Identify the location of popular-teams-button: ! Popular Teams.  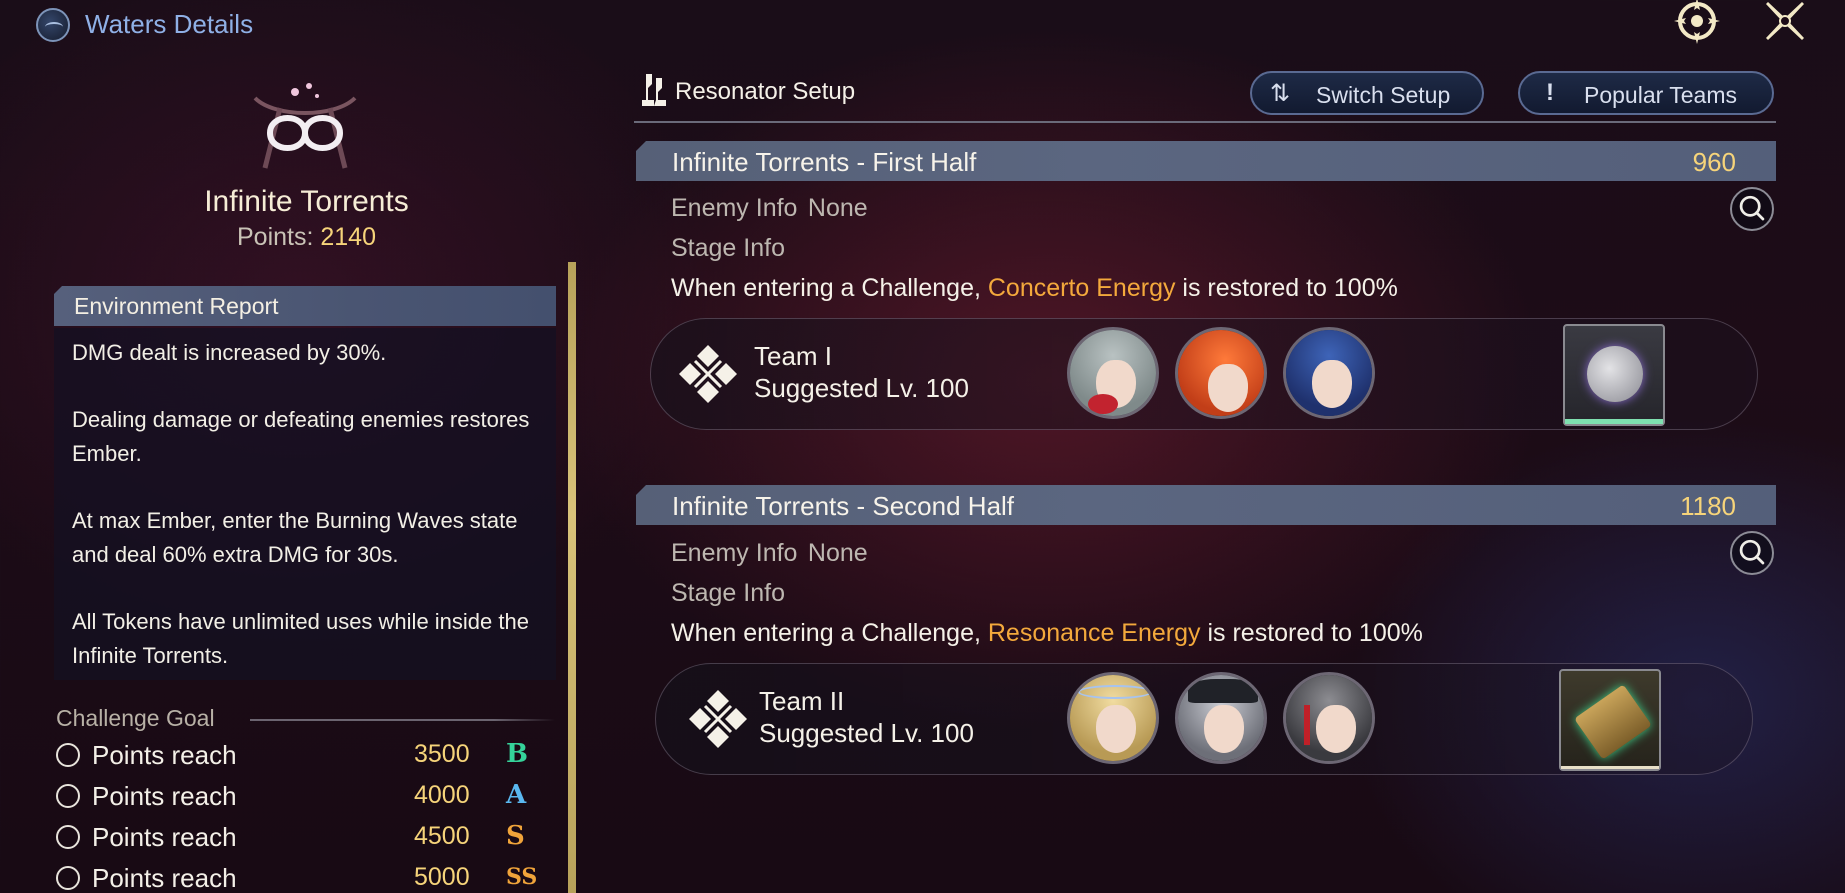
(1646, 93).